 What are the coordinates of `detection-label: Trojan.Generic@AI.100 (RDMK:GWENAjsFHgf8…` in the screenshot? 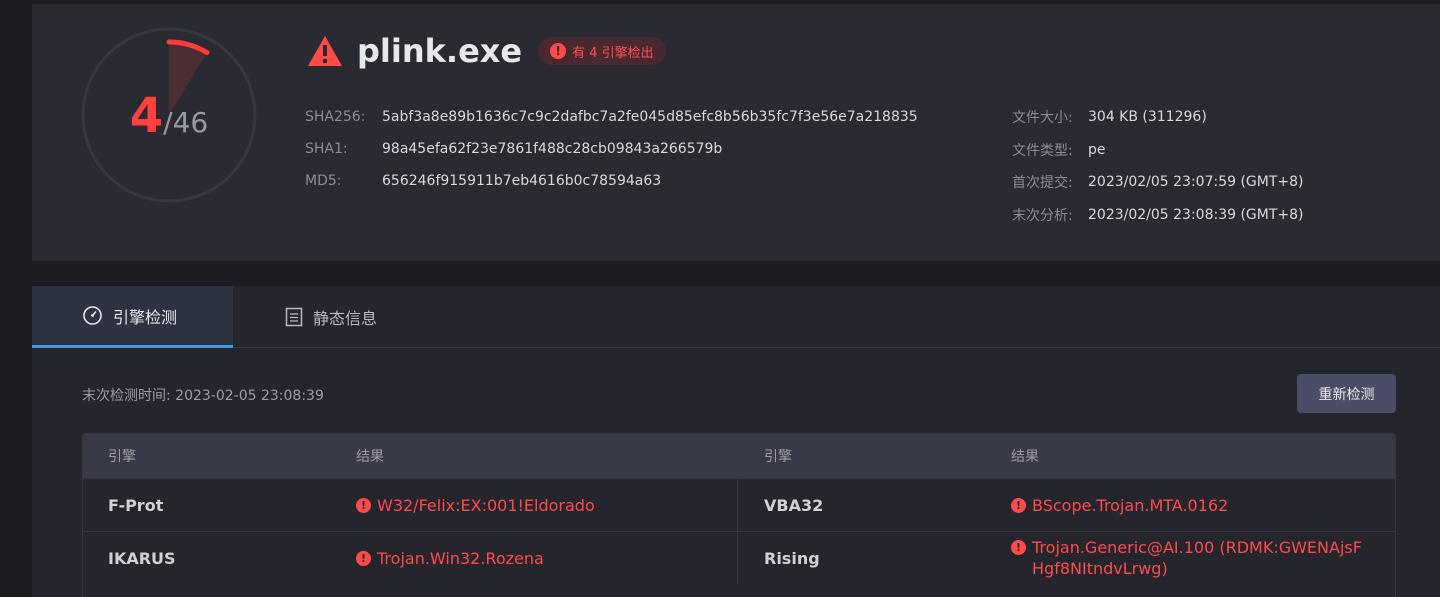 It's located at (1197, 558).